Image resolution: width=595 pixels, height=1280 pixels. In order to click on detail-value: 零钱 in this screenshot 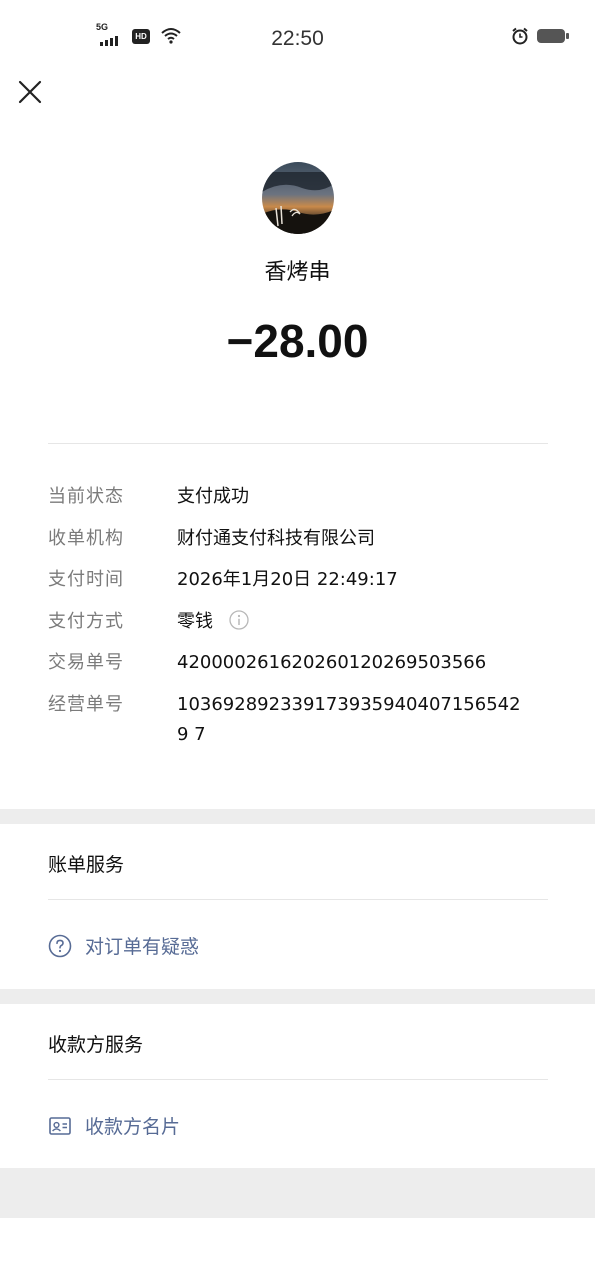, I will do `click(195, 621)`.